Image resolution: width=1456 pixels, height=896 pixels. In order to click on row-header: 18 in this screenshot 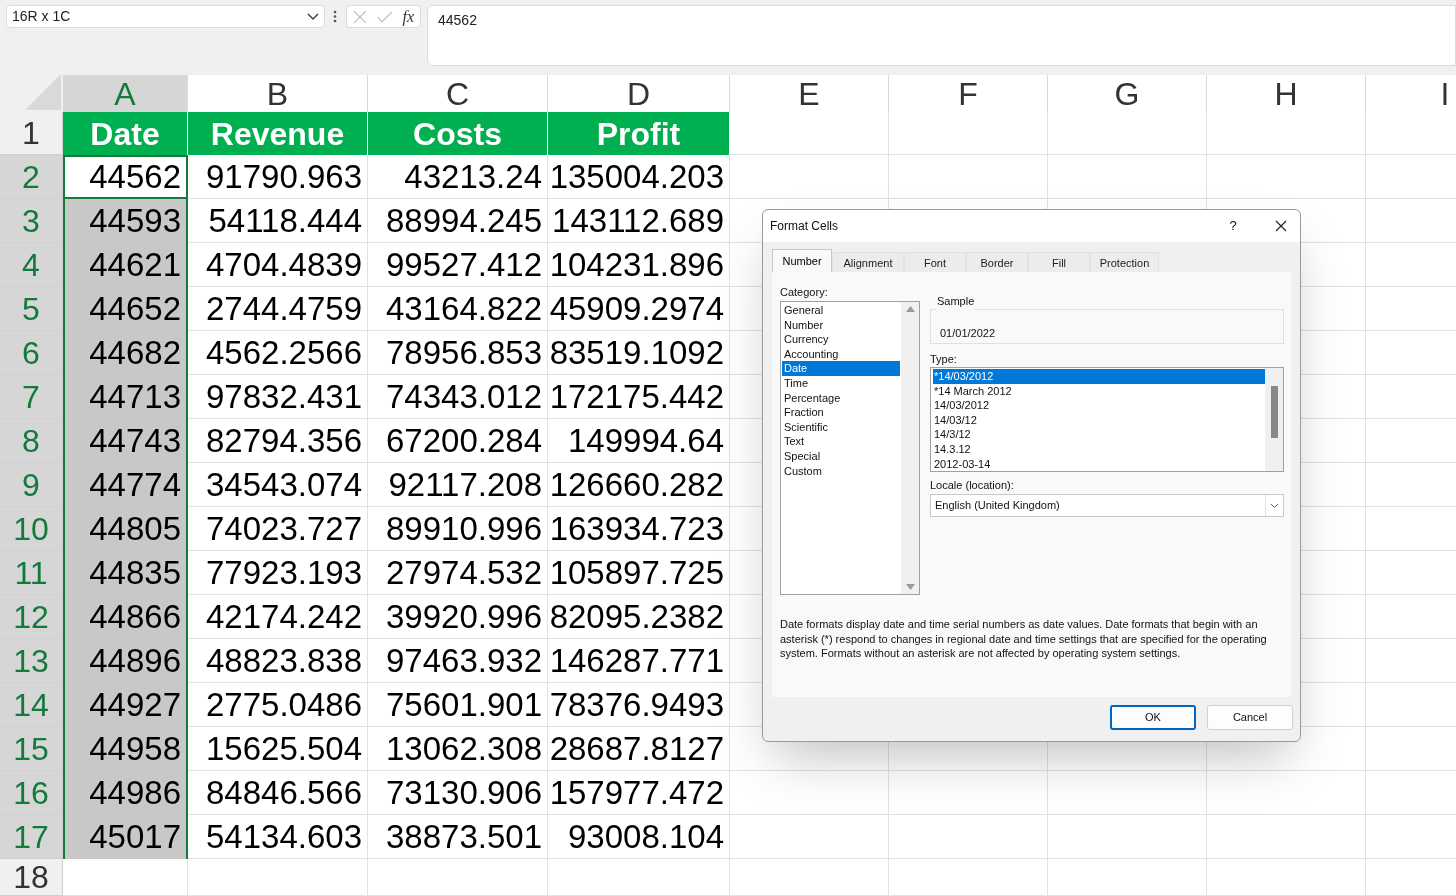, I will do `click(31, 877)`.